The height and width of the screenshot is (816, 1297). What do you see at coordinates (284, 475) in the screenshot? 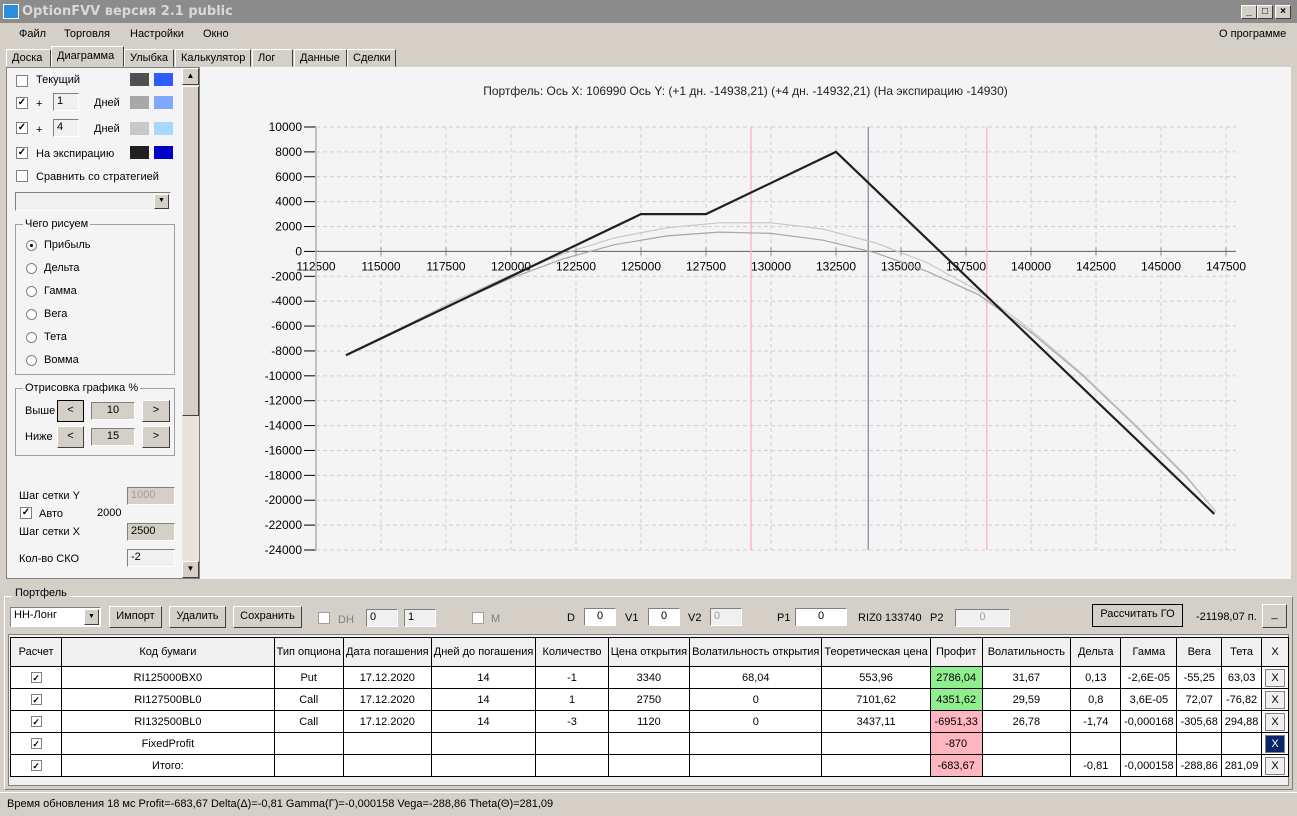
I see `y-tick-label: -18000` at bounding box center [284, 475].